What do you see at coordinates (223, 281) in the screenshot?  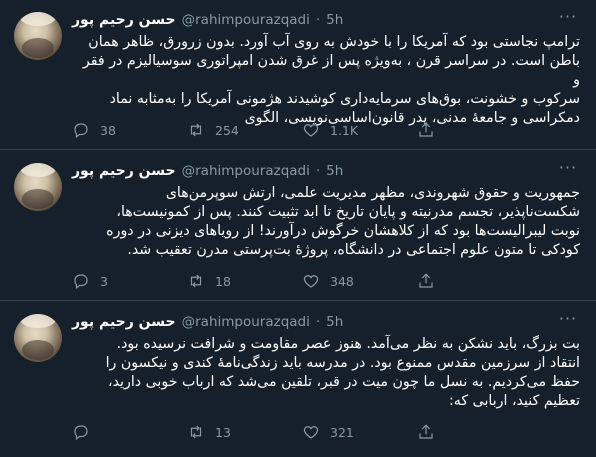 I see `retweet-count: 18` at bounding box center [223, 281].